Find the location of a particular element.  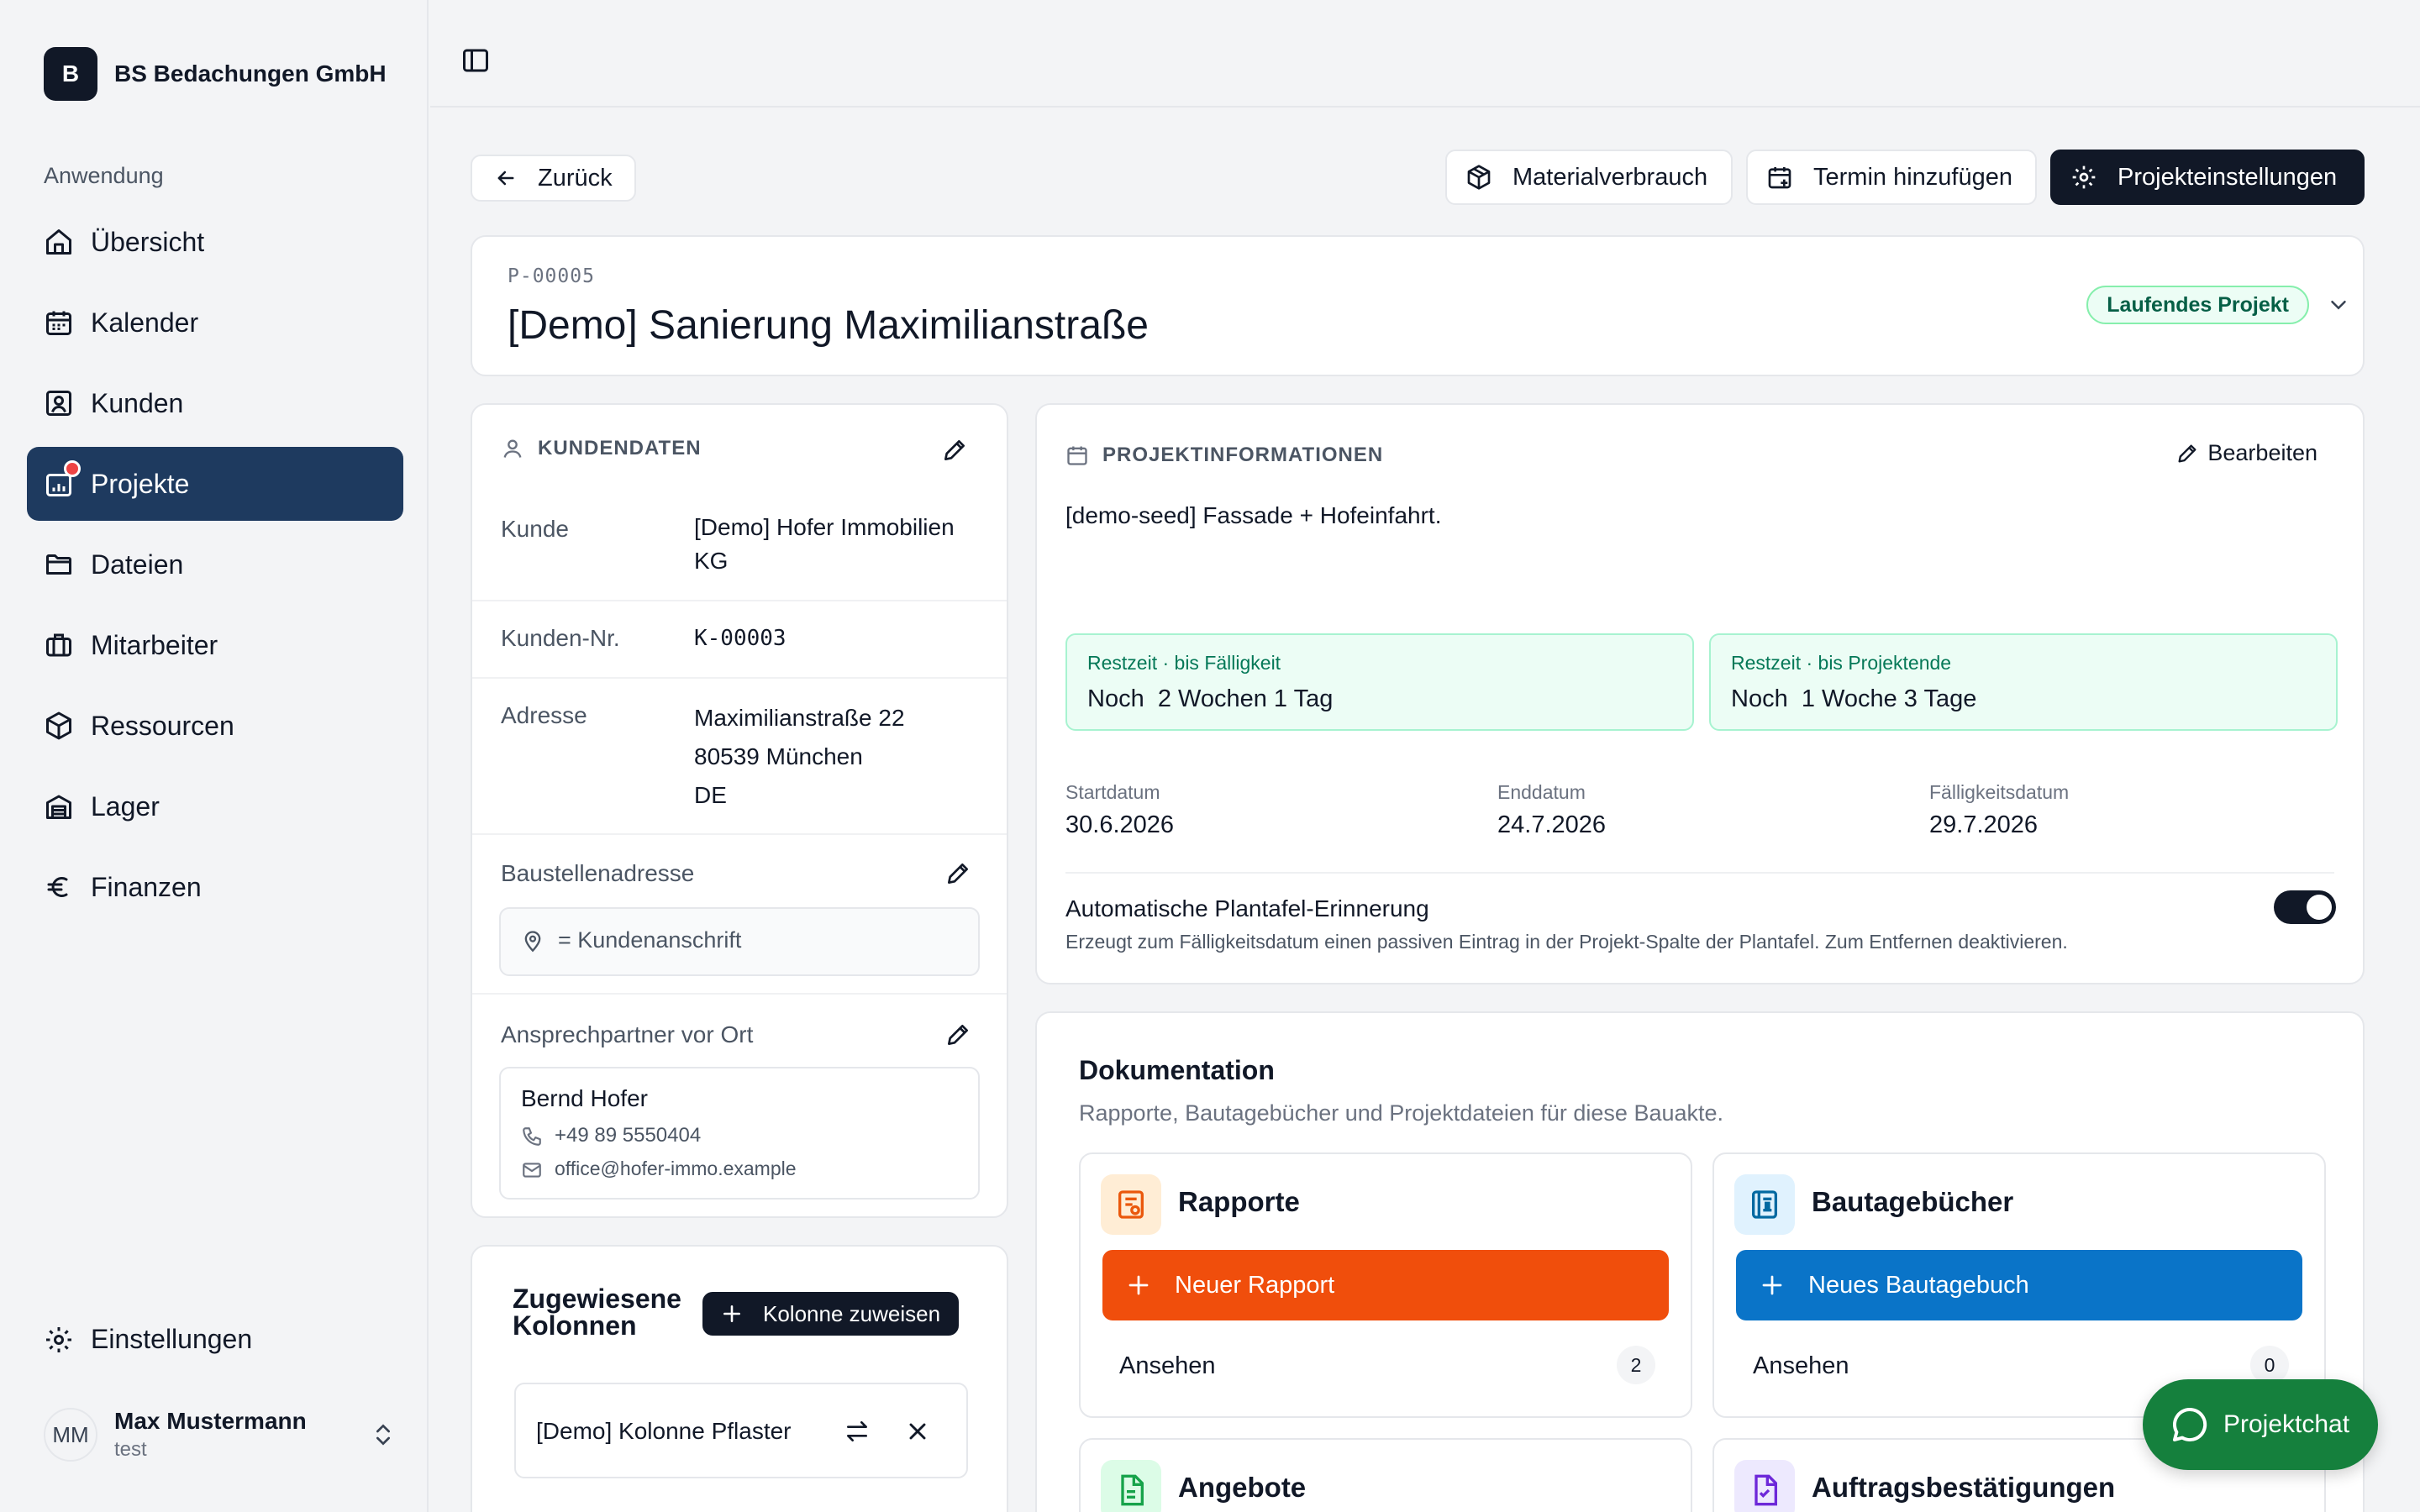

contact-phone: +49 89 5550404 is located at coordinates (628, 1135).